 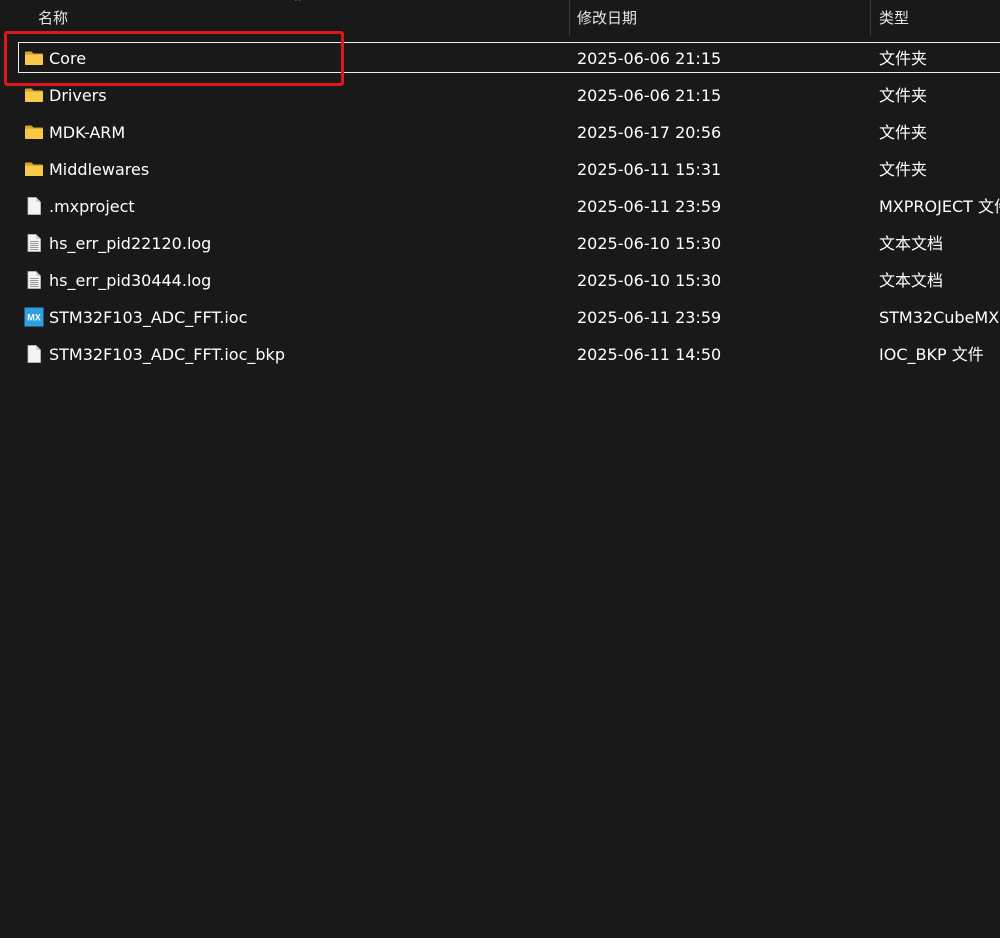 I want to click on file-modified-date: 2025-06-11 14:50, so click(x=649, y=354).